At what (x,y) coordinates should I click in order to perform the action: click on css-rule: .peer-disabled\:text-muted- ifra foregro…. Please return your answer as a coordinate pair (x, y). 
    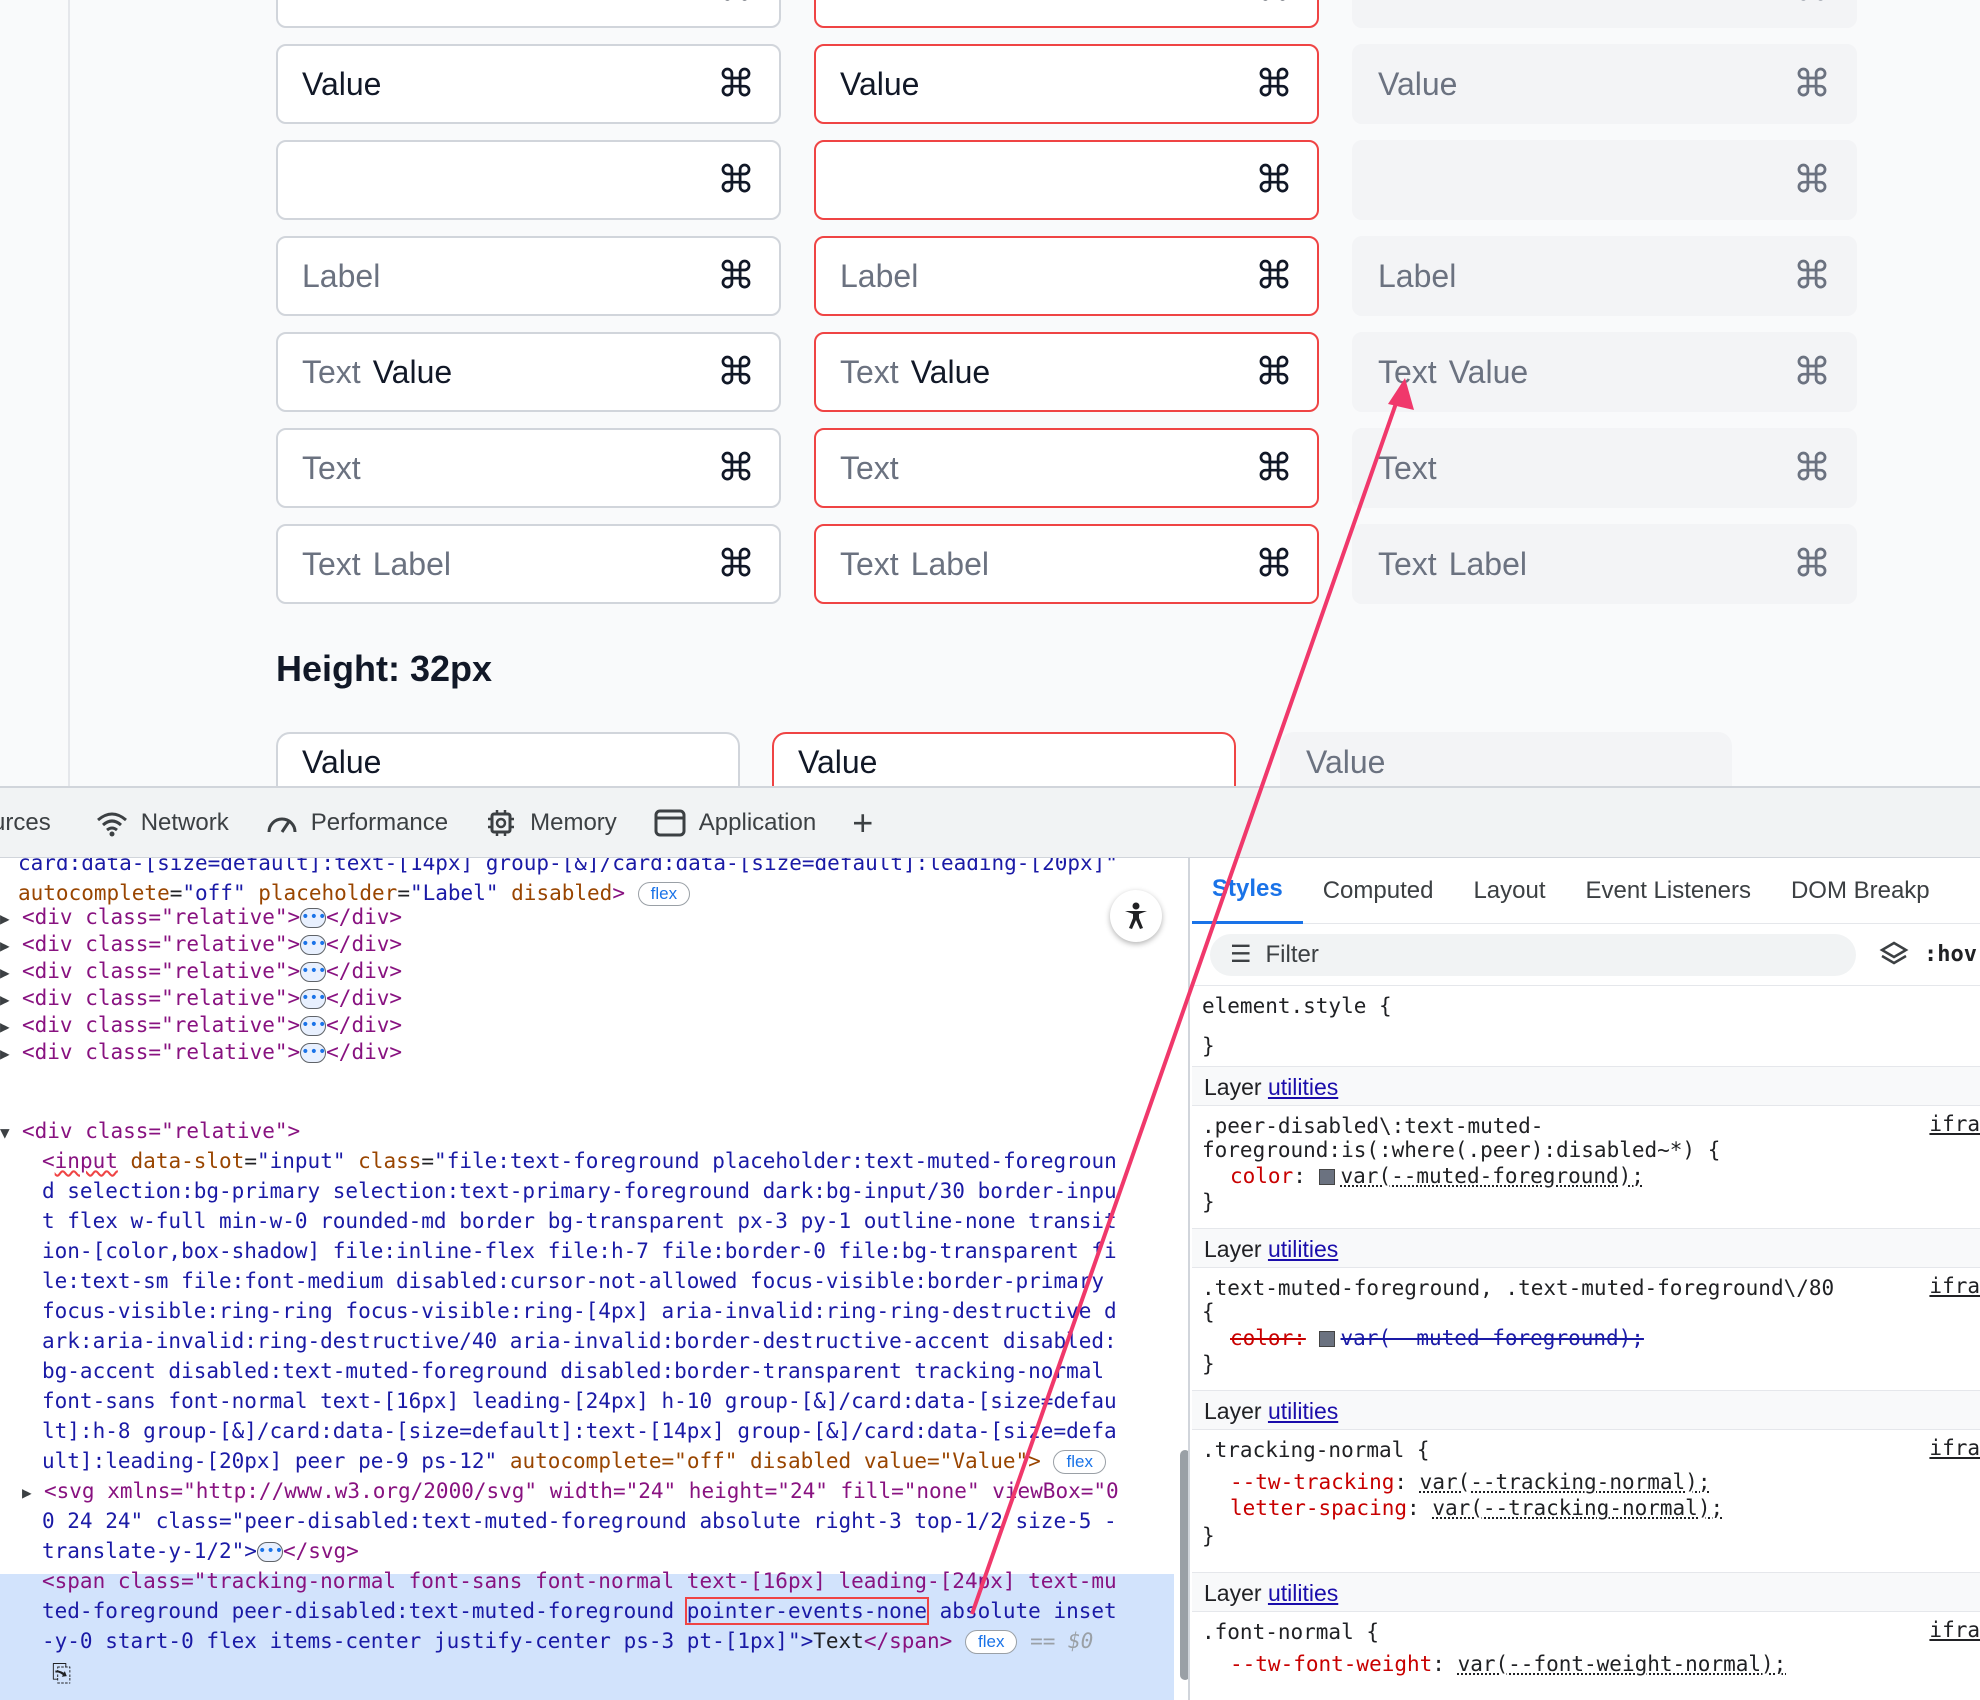
    Looking at the image, I should click on (1586, 1166).